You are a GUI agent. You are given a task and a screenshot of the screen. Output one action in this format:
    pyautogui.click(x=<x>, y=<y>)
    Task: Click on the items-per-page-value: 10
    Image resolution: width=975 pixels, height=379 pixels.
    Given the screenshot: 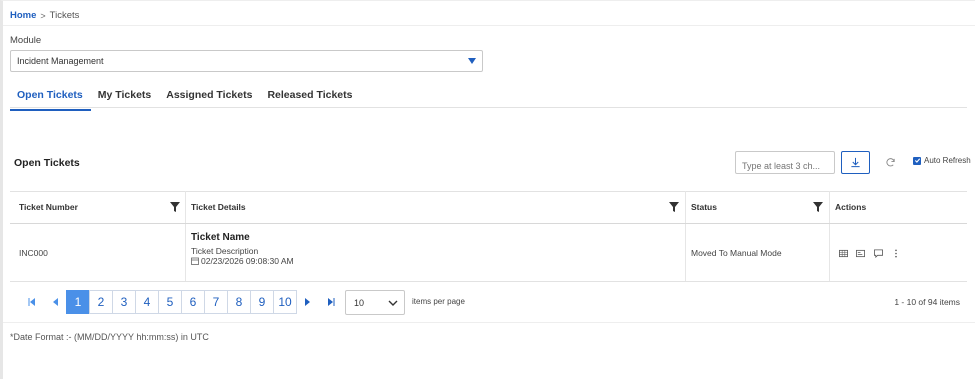 What is the action you would take?
    pyautogui.click(x=359, y=302)
    